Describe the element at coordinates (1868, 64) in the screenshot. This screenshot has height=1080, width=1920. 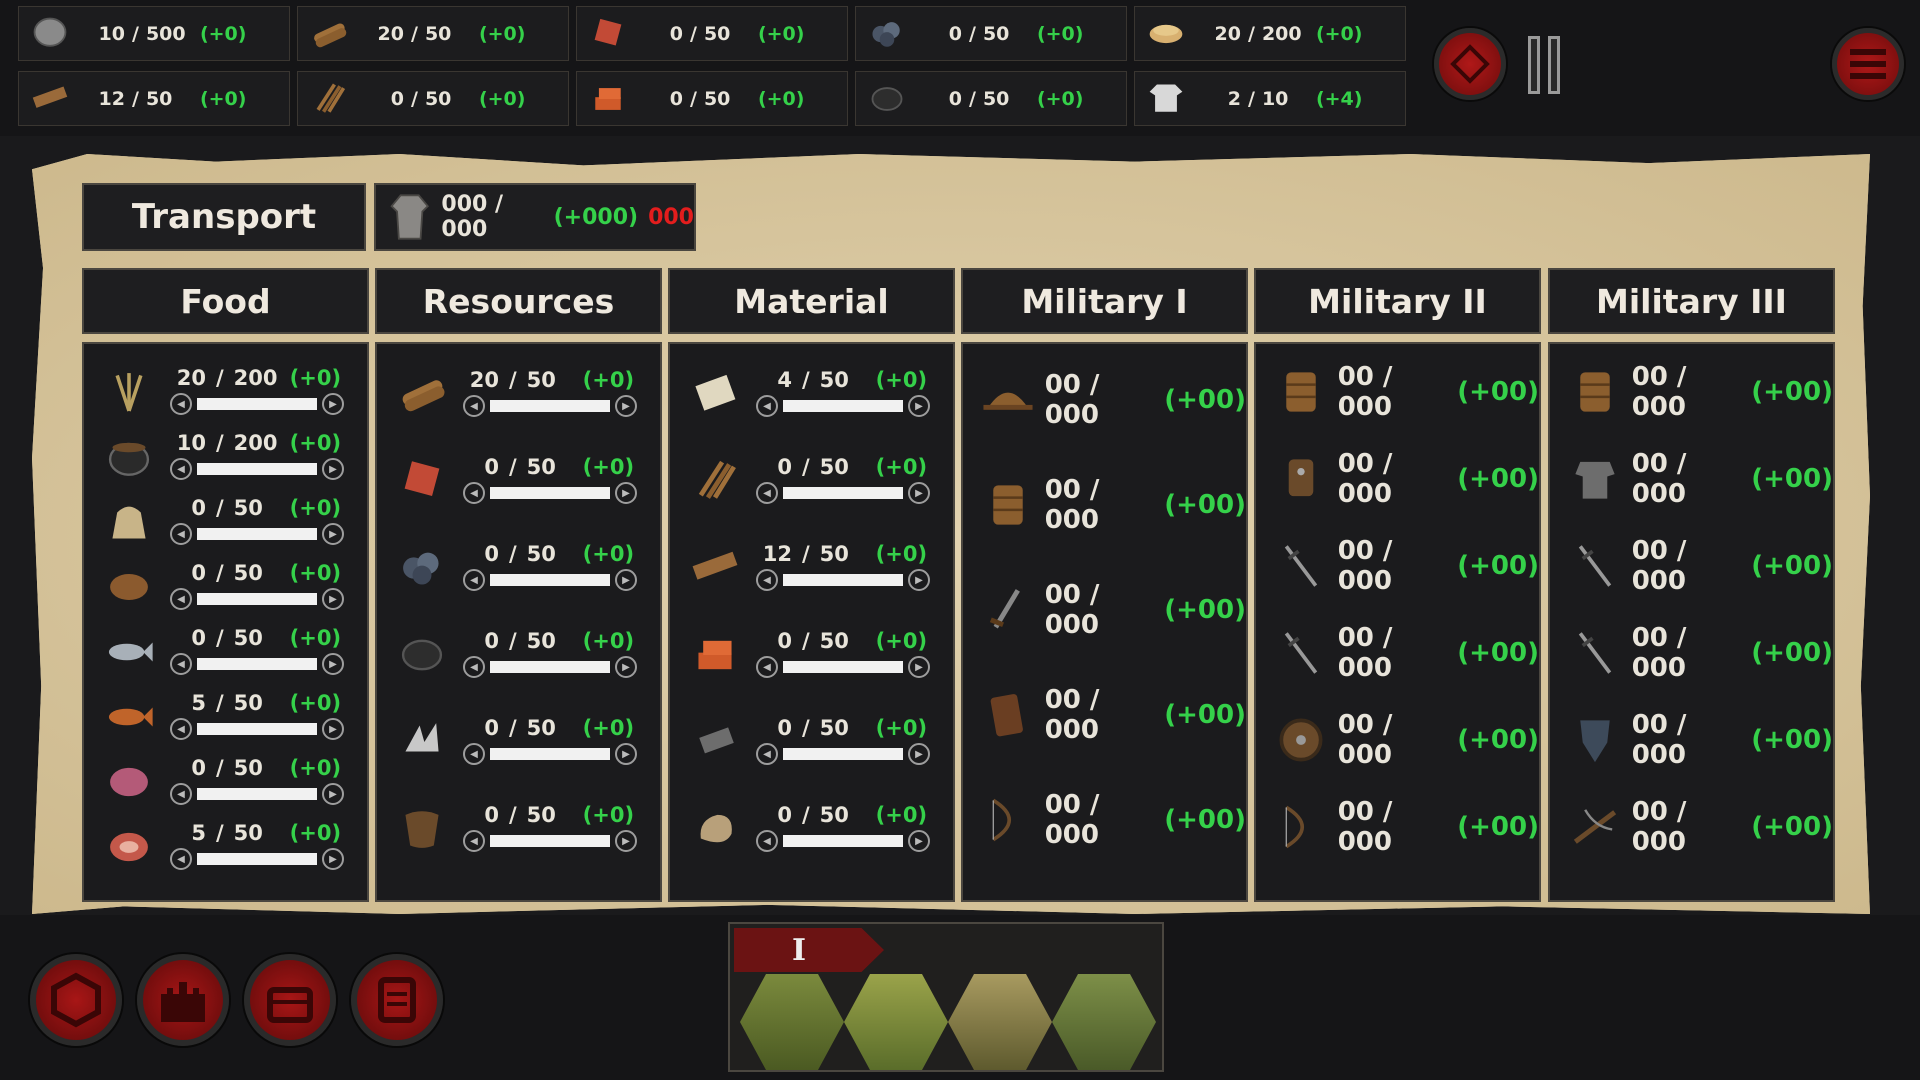
I see `menu-button` at that location.